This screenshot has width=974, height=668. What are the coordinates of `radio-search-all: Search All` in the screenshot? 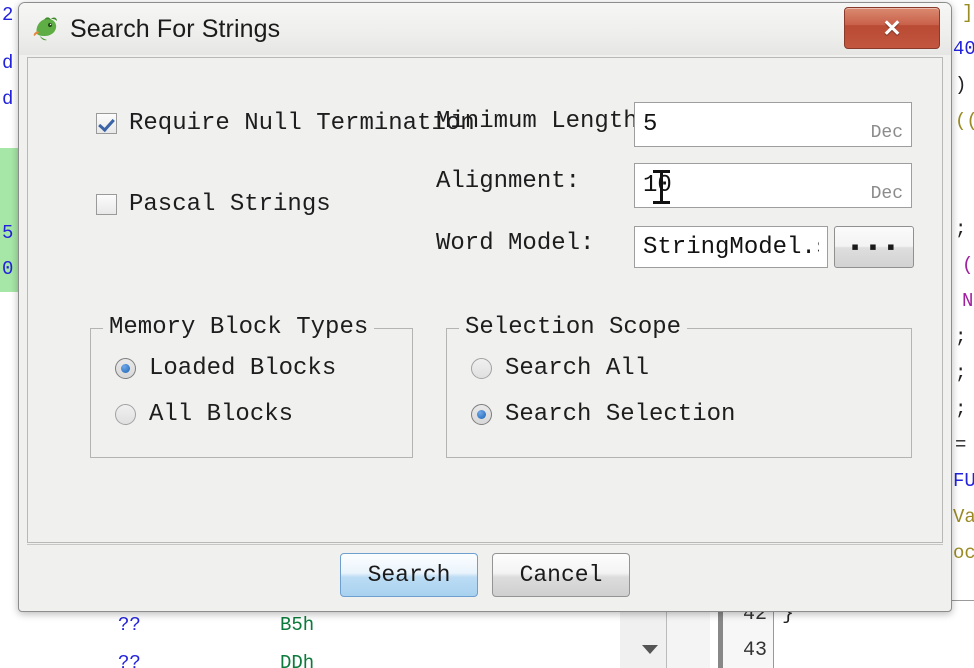 It's located at (560, 368).